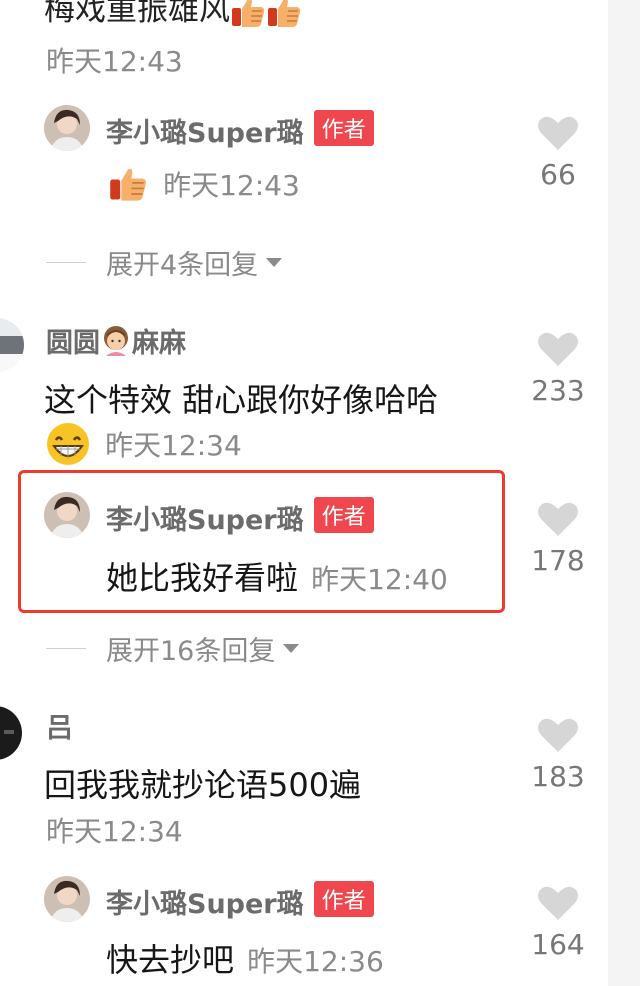  I want to click on reply-content: 她比我好看啦 昨天12:40, so click(277, 576).